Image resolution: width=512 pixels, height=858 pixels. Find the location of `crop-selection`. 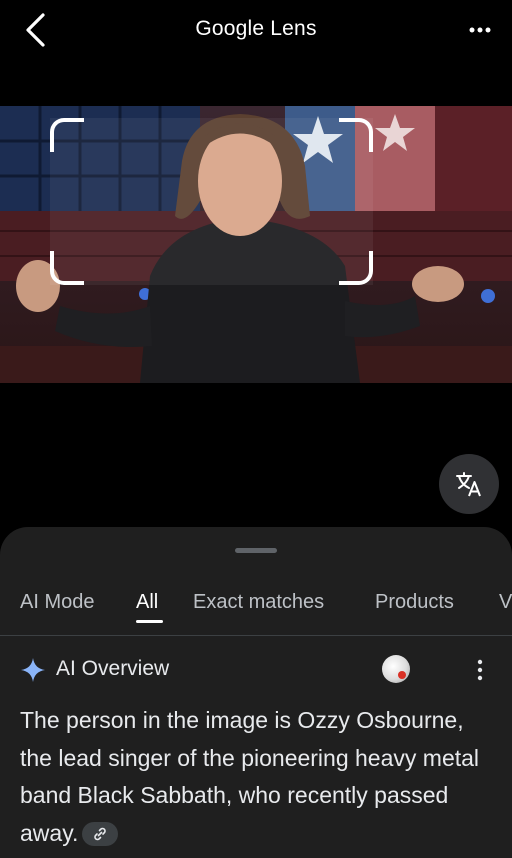

crop-selection is located at coordinates (211, 201).